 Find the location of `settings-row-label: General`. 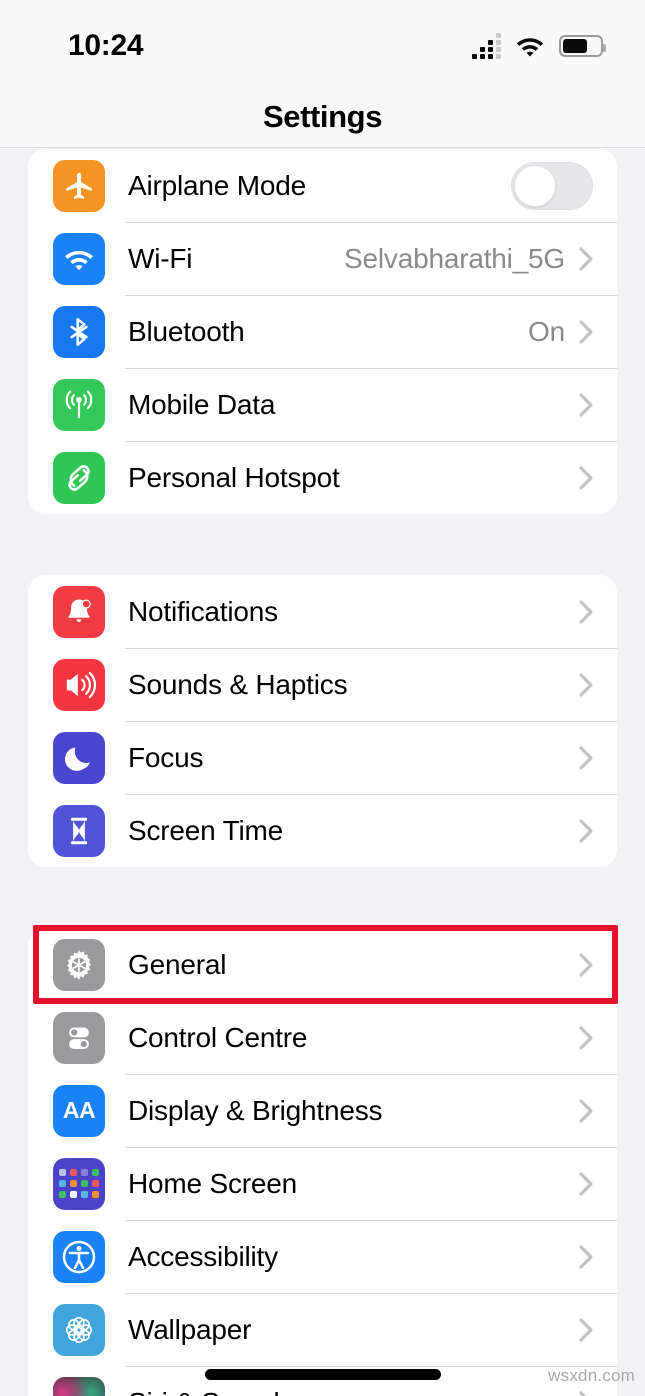

settings-row-label: General is located at coordinates (177, 964).